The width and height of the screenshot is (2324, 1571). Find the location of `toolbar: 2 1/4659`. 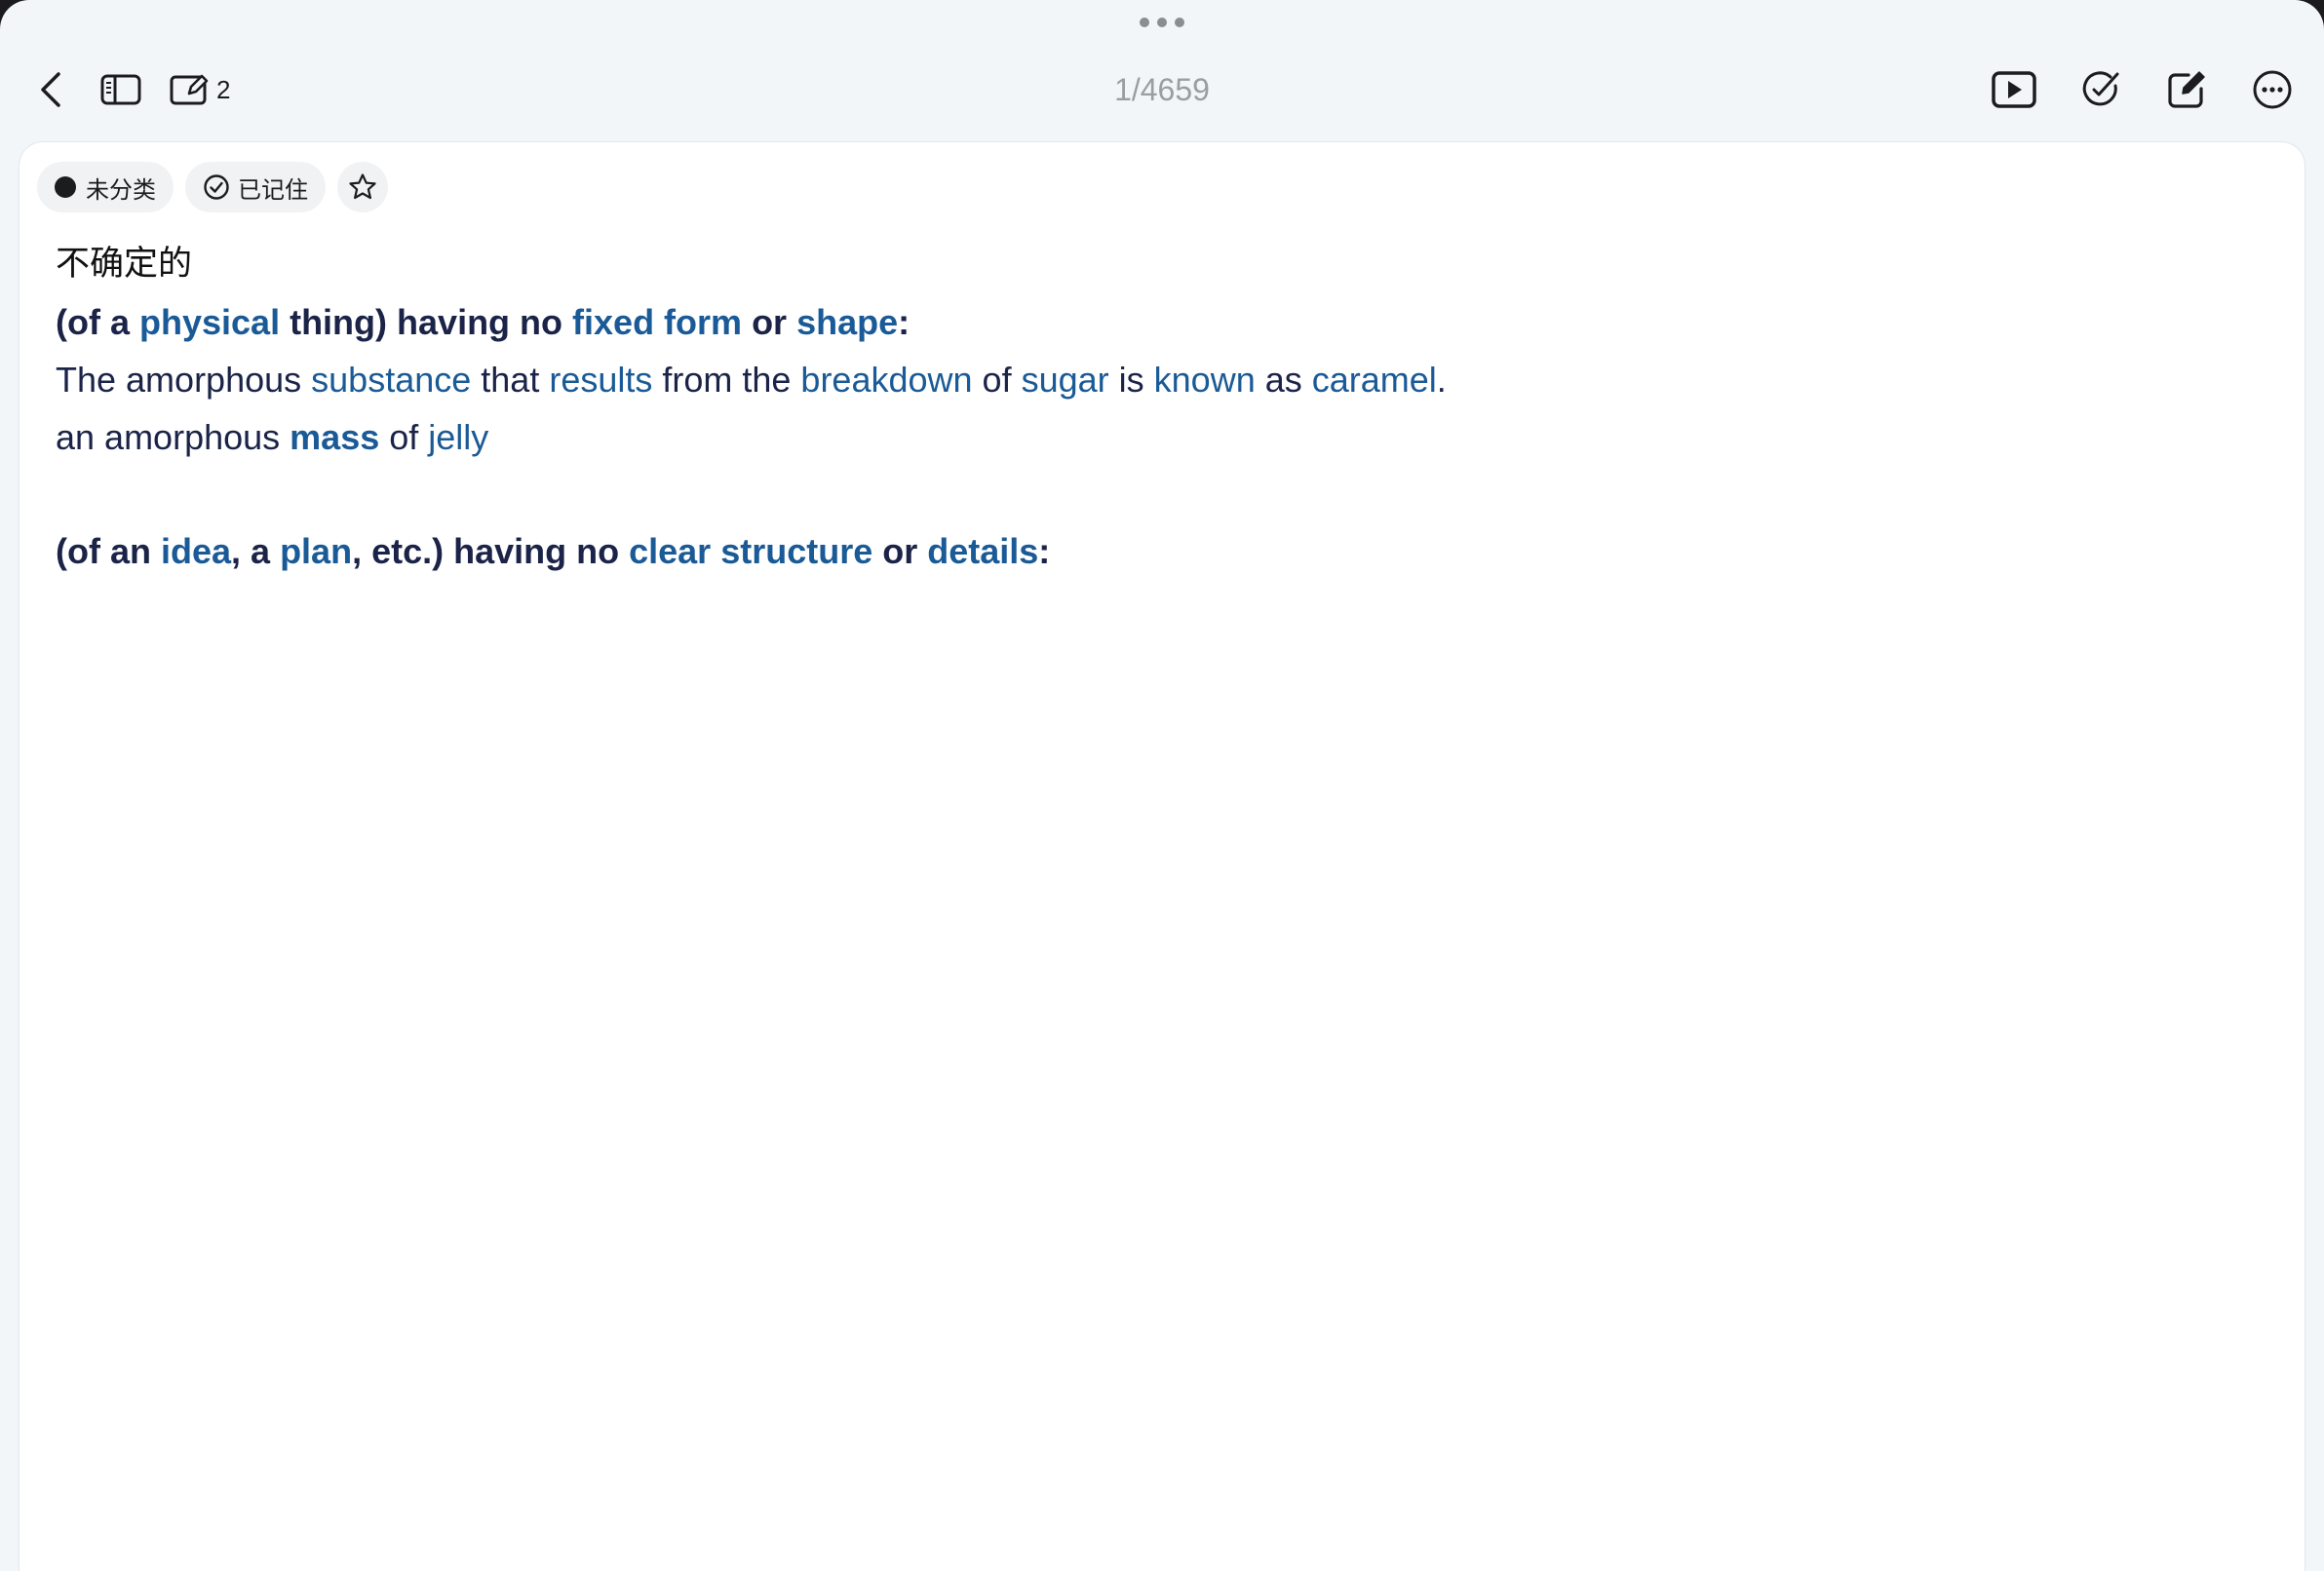

toolbar: 2 1/4659 is located at coordinates (1162, 90).